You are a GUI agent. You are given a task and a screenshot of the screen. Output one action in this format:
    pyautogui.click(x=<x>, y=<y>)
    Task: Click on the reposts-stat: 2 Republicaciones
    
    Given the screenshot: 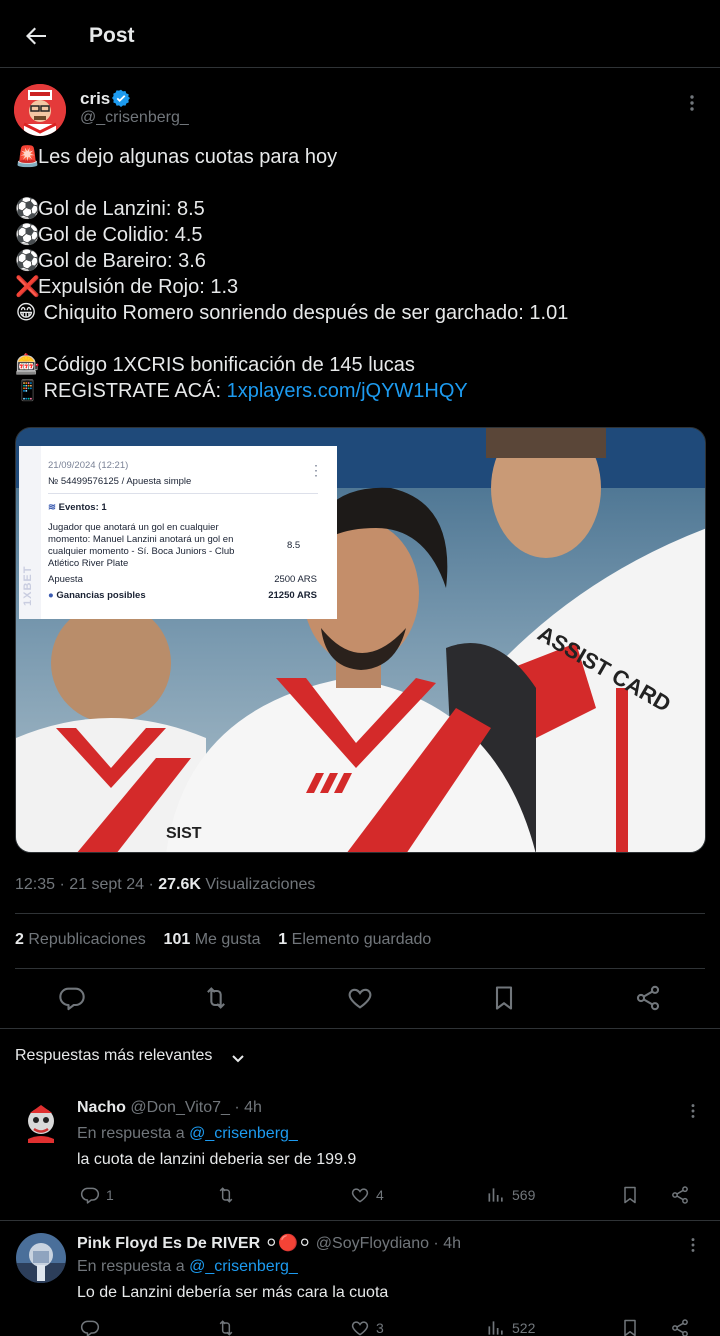 What is the action you would take?
    pyautogui.click(x=80, y=939)
    